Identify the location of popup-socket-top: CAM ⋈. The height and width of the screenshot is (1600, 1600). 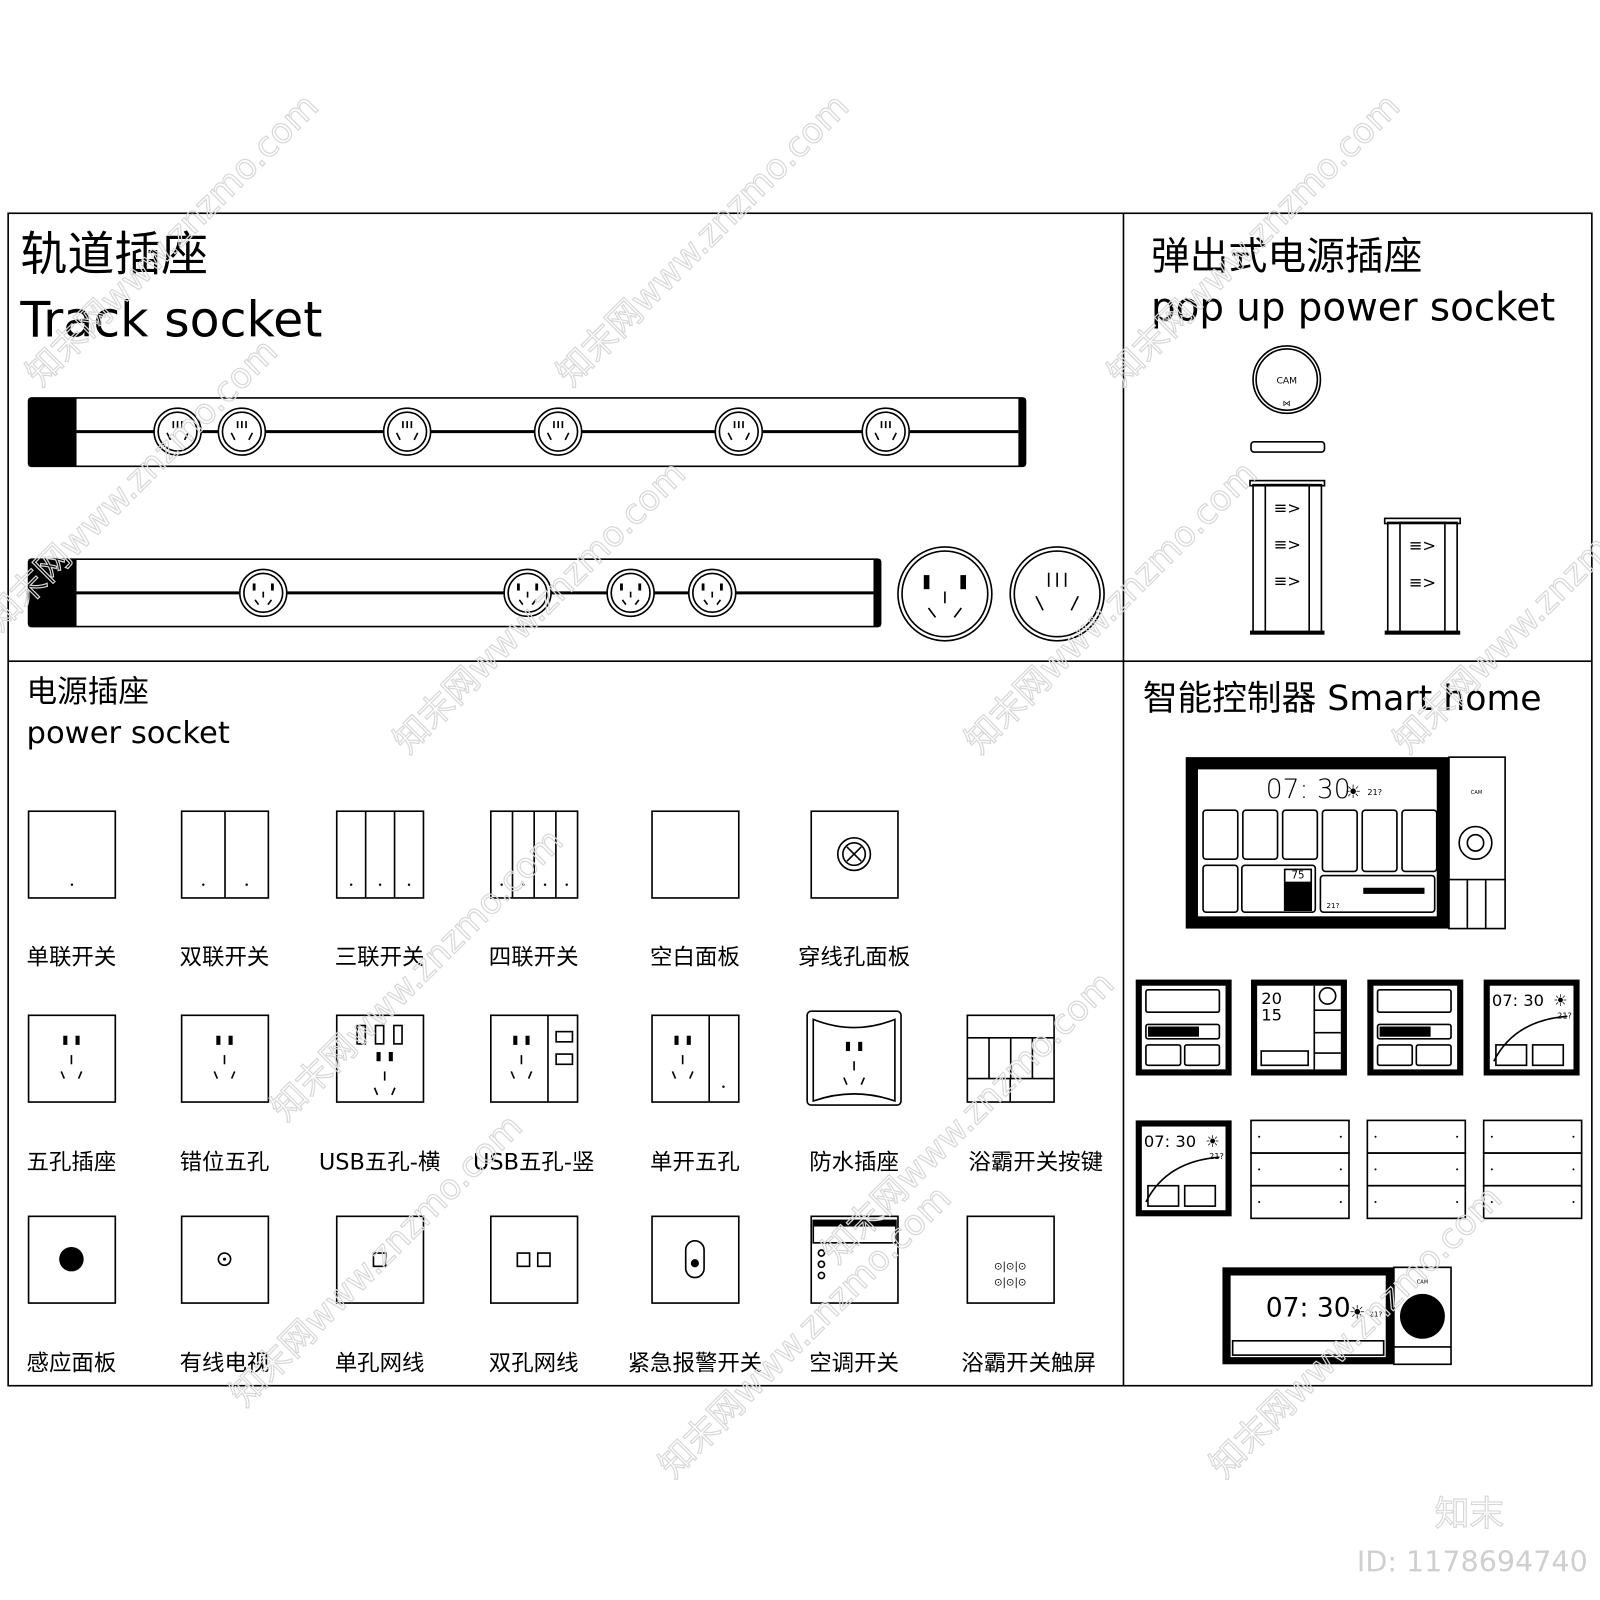
(1287, 380).